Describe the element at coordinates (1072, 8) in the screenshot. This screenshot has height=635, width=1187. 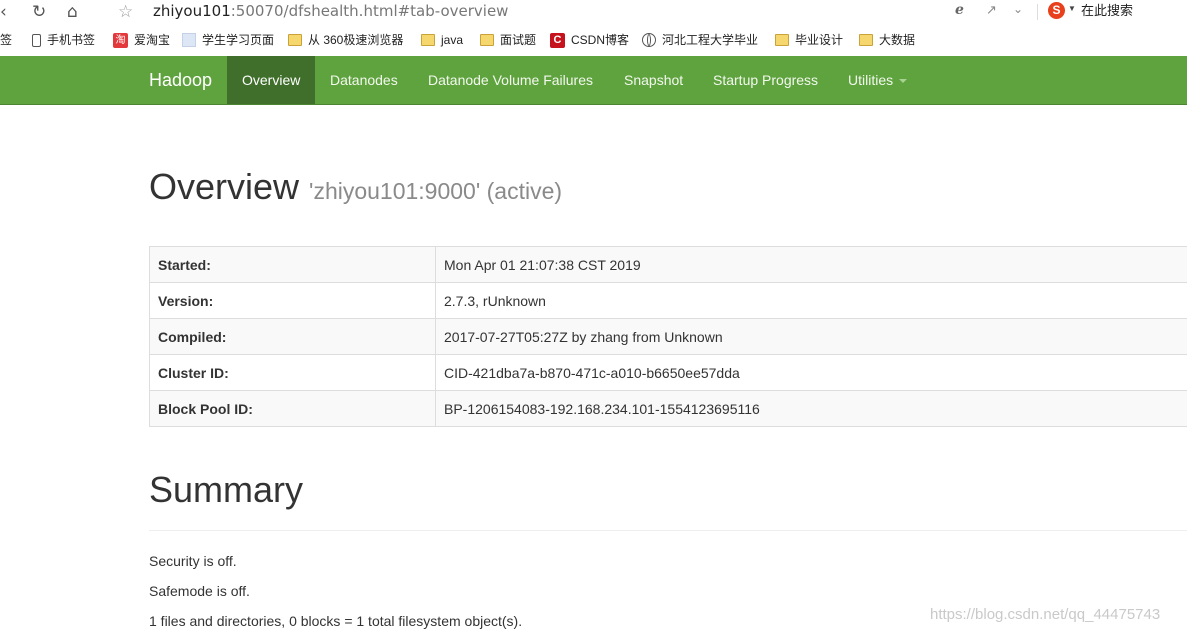
I see `search-engine-caret-icon: ▼` at that location.